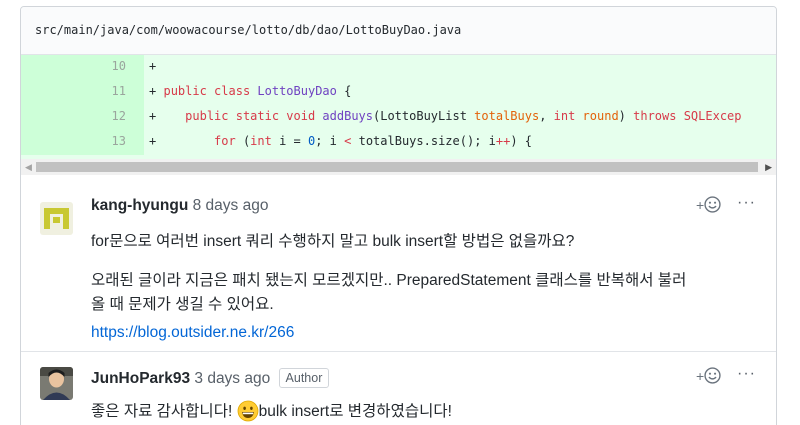 This screenshot has width=800, height=425. I want to click on comment-text: 좋은 자료 감사합니다! bulk insert로 변경하였습니다!, so click(271, 412).